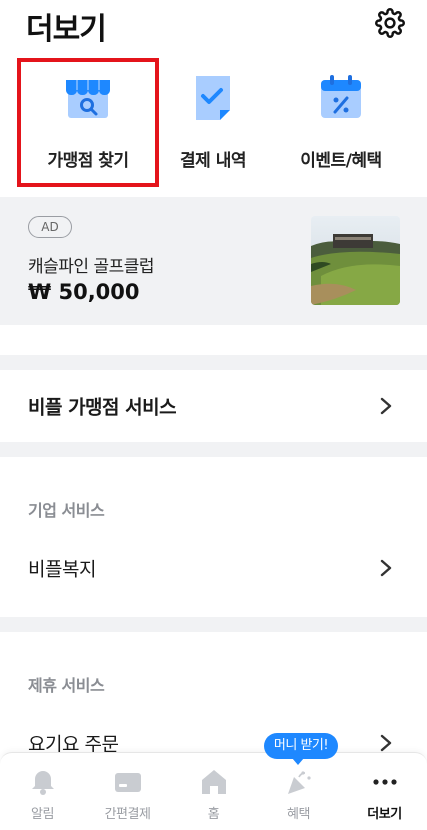  Describe the element at coordinates (355, 260) in the screenshot. I see `ad-thumbnail` at that location.